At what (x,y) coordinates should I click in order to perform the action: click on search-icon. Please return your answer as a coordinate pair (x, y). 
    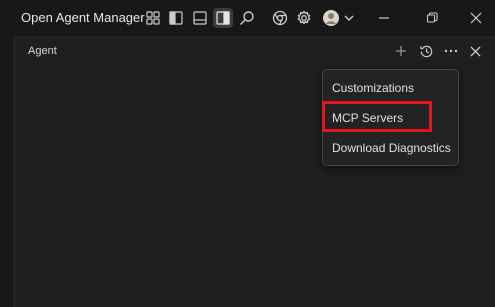
    Looking at the image, I should click on (247, 18).